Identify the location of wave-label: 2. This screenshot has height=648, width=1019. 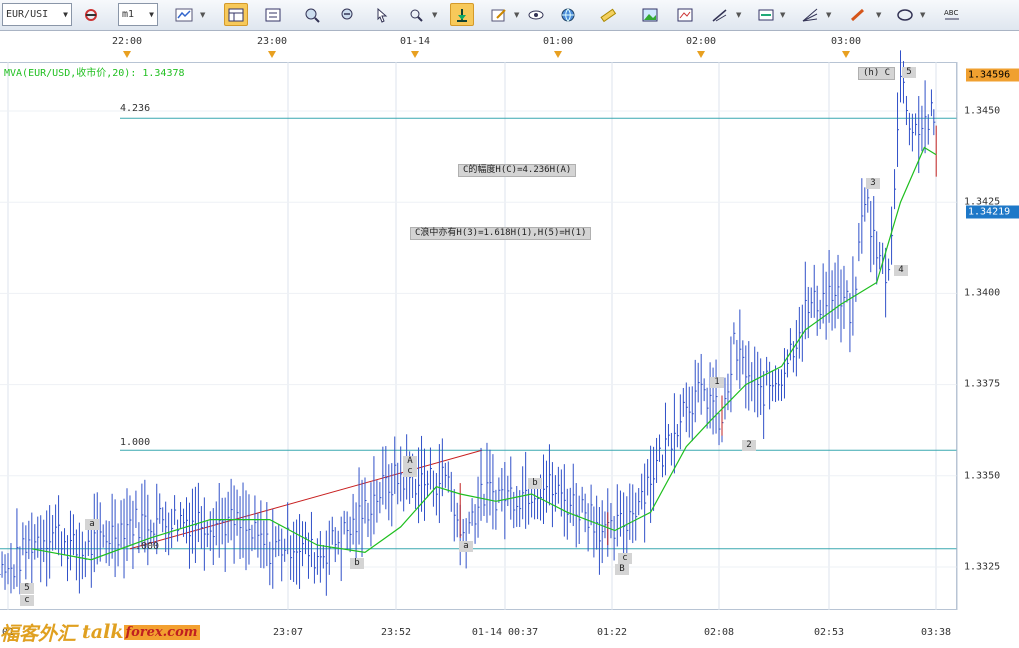
(749, 445).